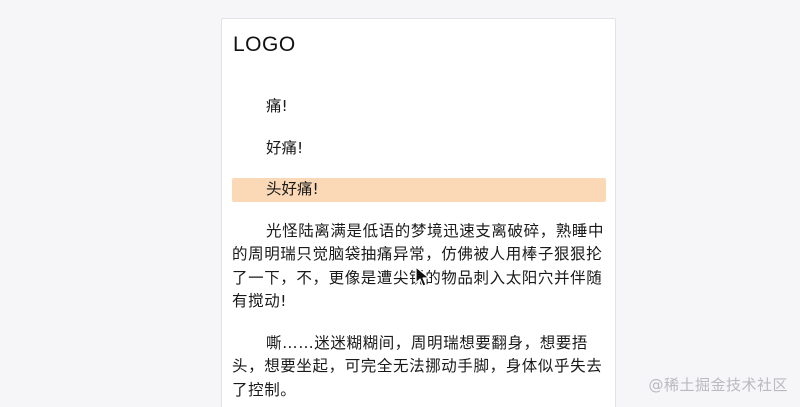 The image size is (800, 407). What do you see at coordinates (264, 44) in the screenshot?
I see `logo: LOGO` at bounding box center [264, 44].